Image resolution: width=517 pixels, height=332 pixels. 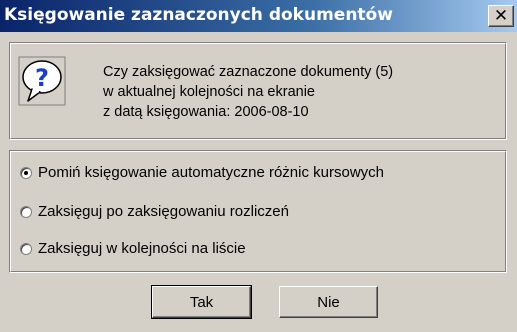 I want to click on close-button: ✕, so click(x=501, y=16).